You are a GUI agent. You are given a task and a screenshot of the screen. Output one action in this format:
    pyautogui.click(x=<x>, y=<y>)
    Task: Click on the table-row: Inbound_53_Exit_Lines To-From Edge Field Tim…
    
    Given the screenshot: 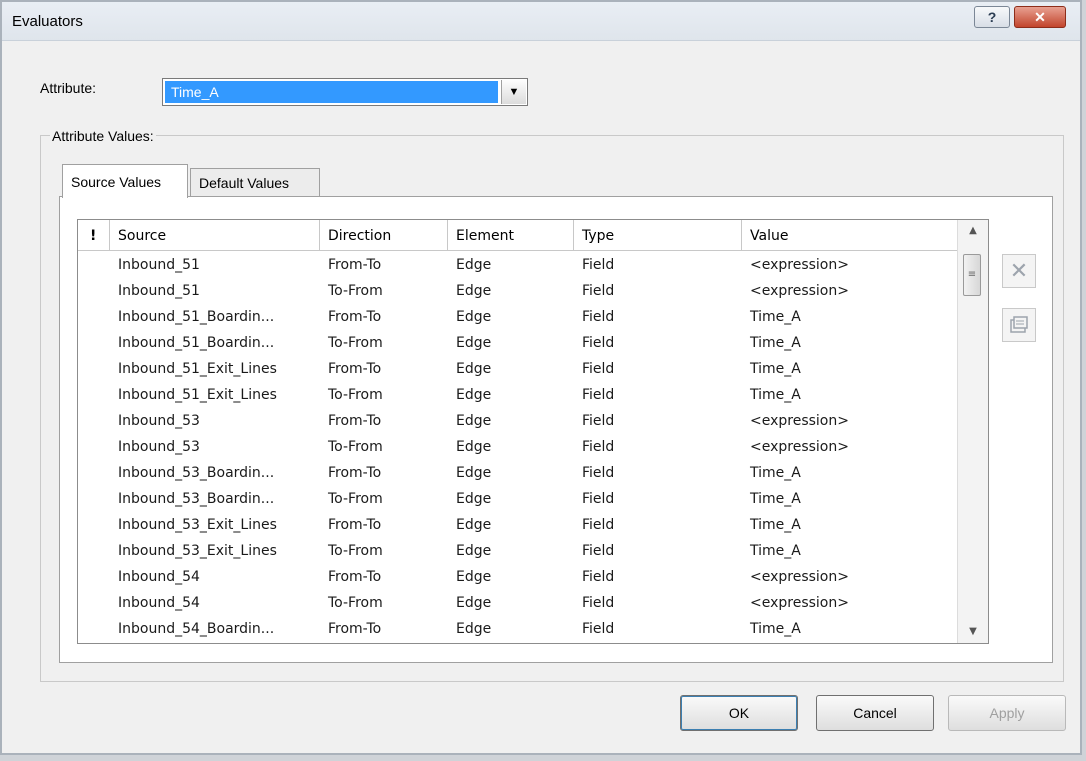 What is the action you would take?
    pyautogui.click(x=518, y=551)
    